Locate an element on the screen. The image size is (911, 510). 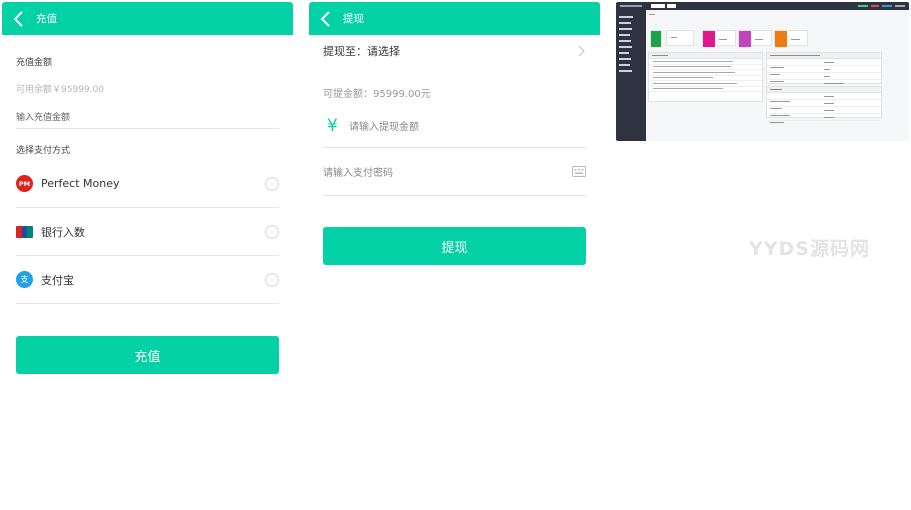
recharge-header: 充值 is located at coordinates (147, 18).